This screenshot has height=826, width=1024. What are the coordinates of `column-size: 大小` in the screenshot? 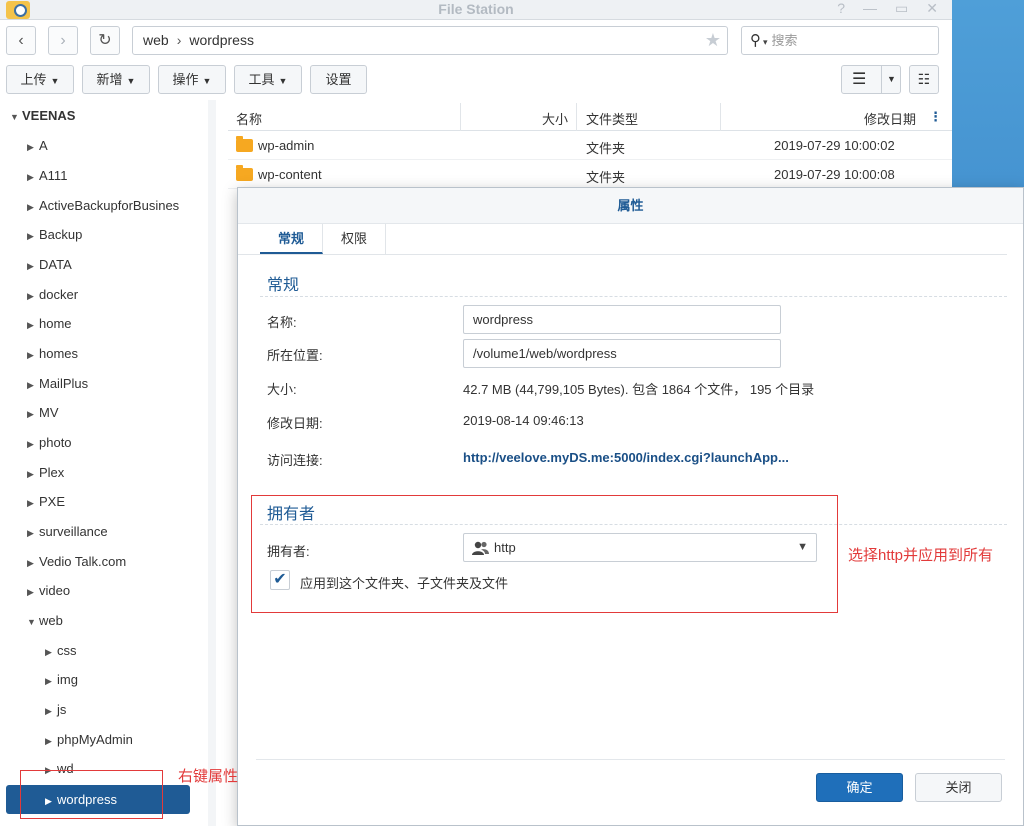 It's located at (555, 118).